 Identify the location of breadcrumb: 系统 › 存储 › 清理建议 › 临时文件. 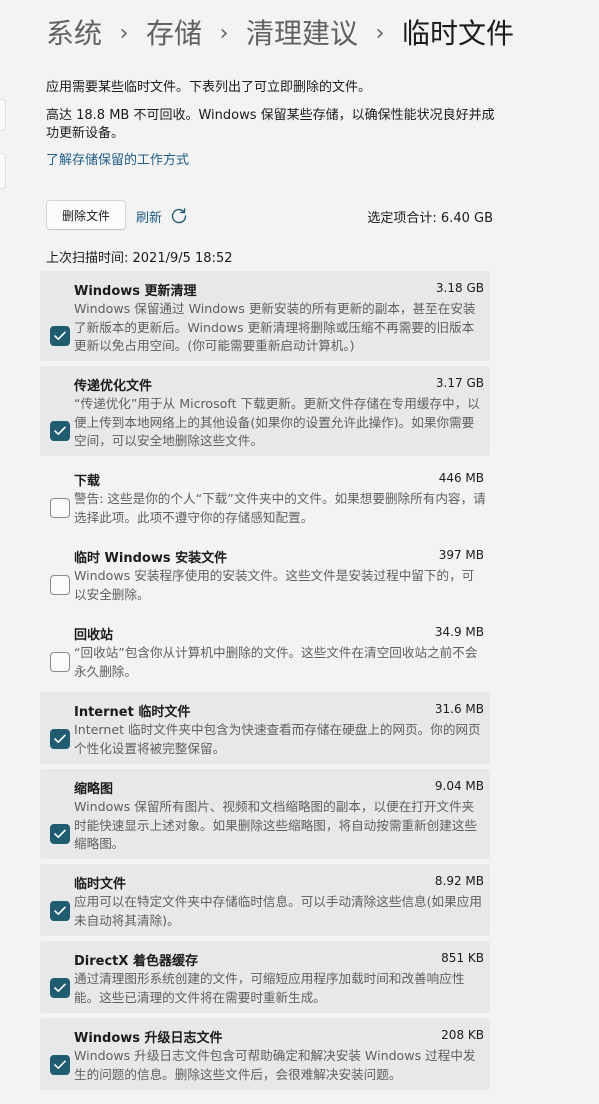
(280, 34).